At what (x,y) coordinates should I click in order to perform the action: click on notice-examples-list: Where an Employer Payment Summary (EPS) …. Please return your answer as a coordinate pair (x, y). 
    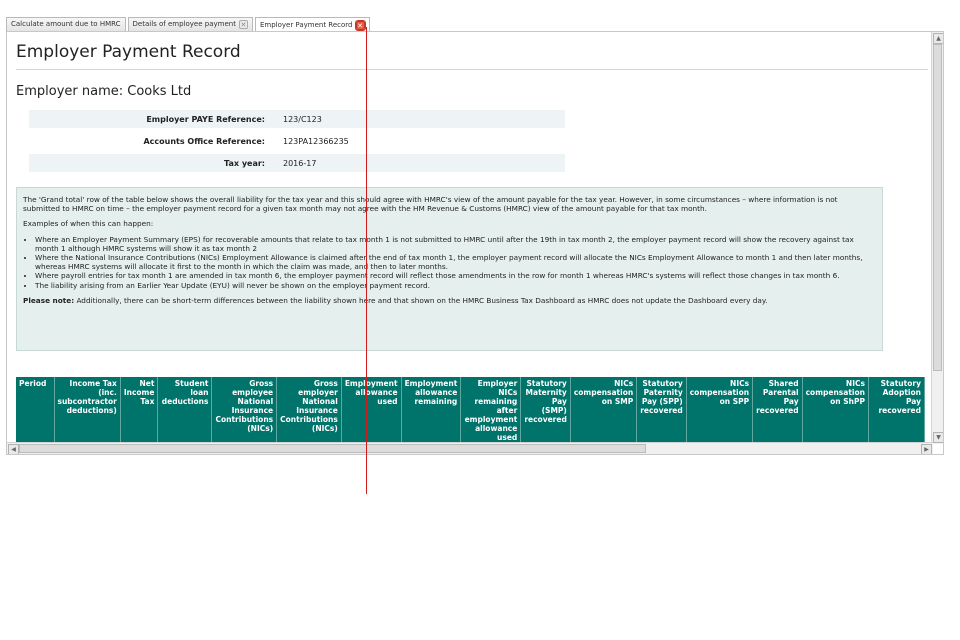
    Looking at the image, I should click on (449, 262).